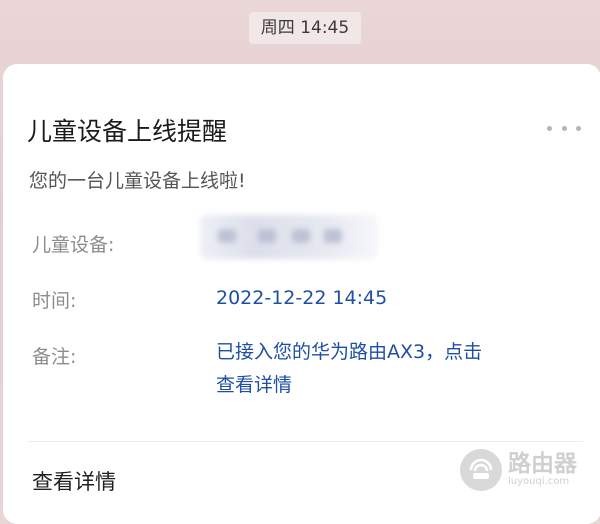 The height and width of the screenshot is (524, 600). What do you see at coordinates (542, 464) in the screenshot?
I see `watermark-main: 路由器` at bounding box center [542, 464].